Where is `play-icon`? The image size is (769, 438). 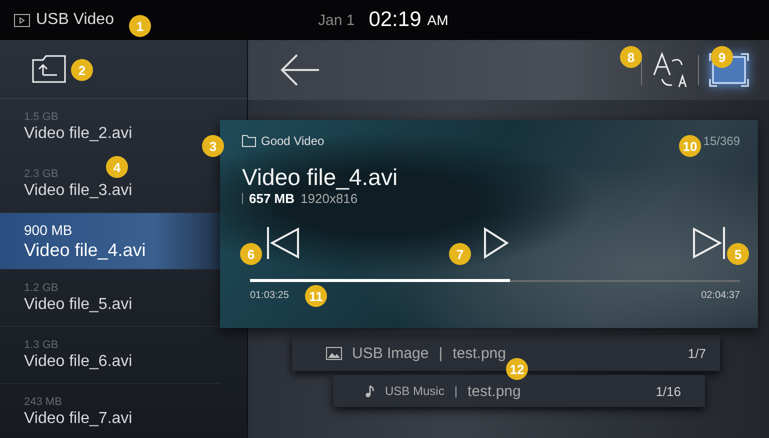
play-icon is located at coordinates (496, 243).